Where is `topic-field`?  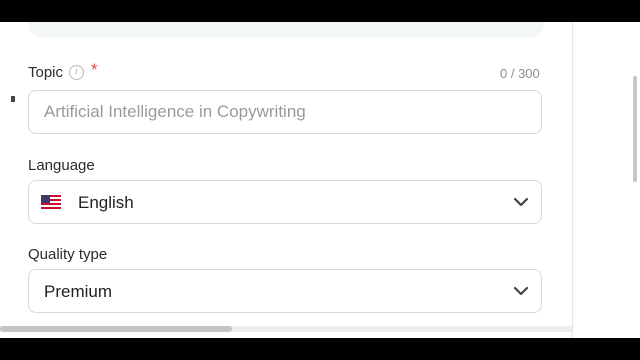
topic-field is located at coordinates (285, 112).